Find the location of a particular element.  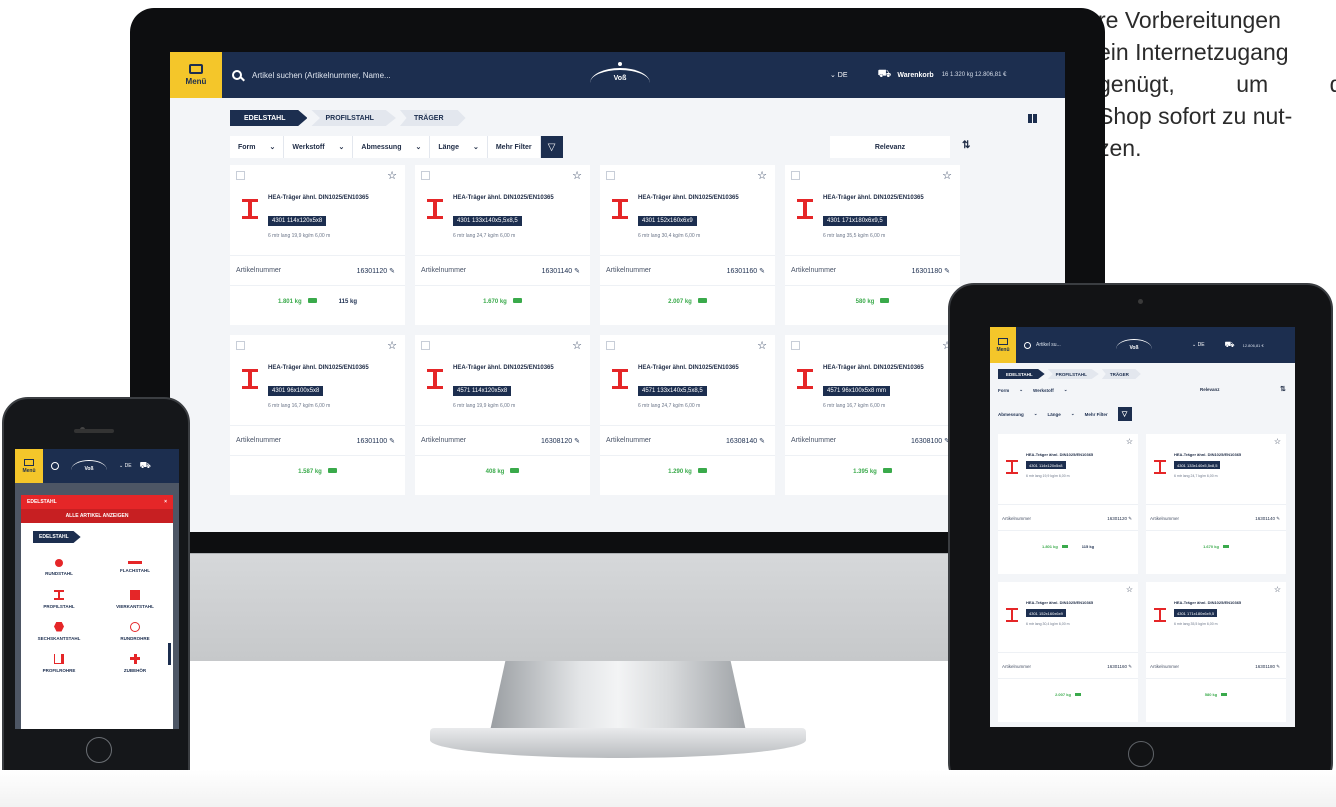

category-vierkantstahl: VIERKANTSTAHL is located at coordinates (135, 599).